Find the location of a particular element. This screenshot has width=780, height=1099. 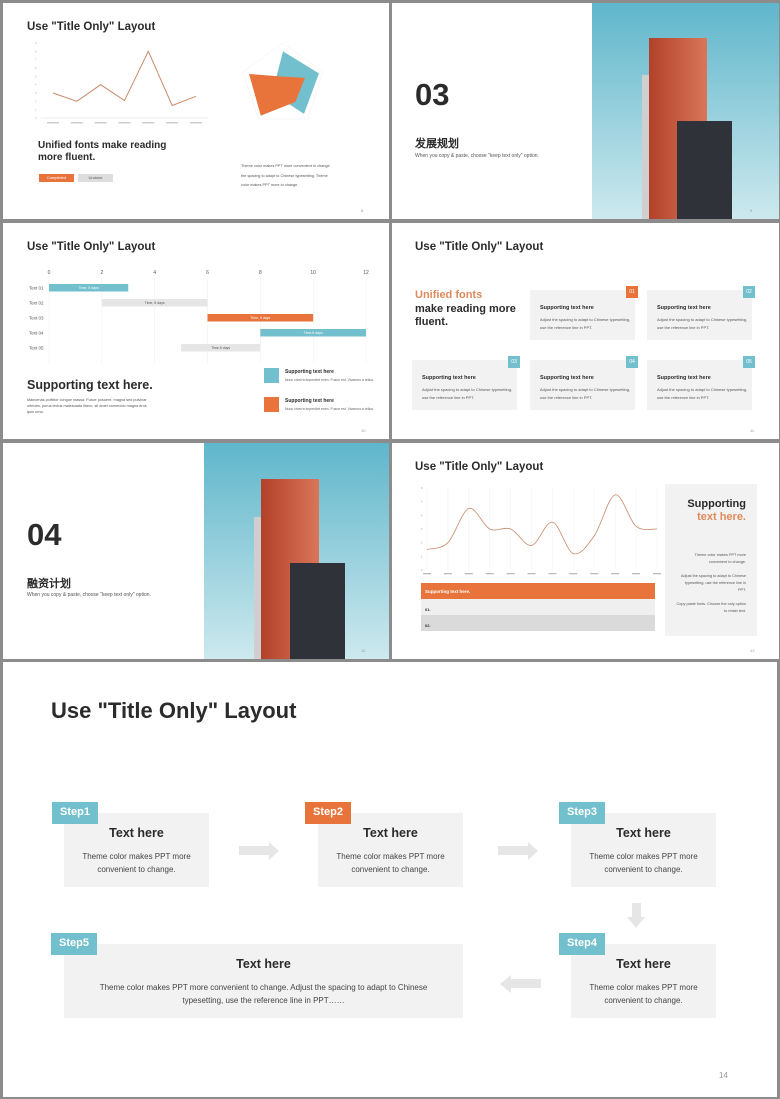

supporting-heading: Supporting text here. is located at coordinates (90, 385).